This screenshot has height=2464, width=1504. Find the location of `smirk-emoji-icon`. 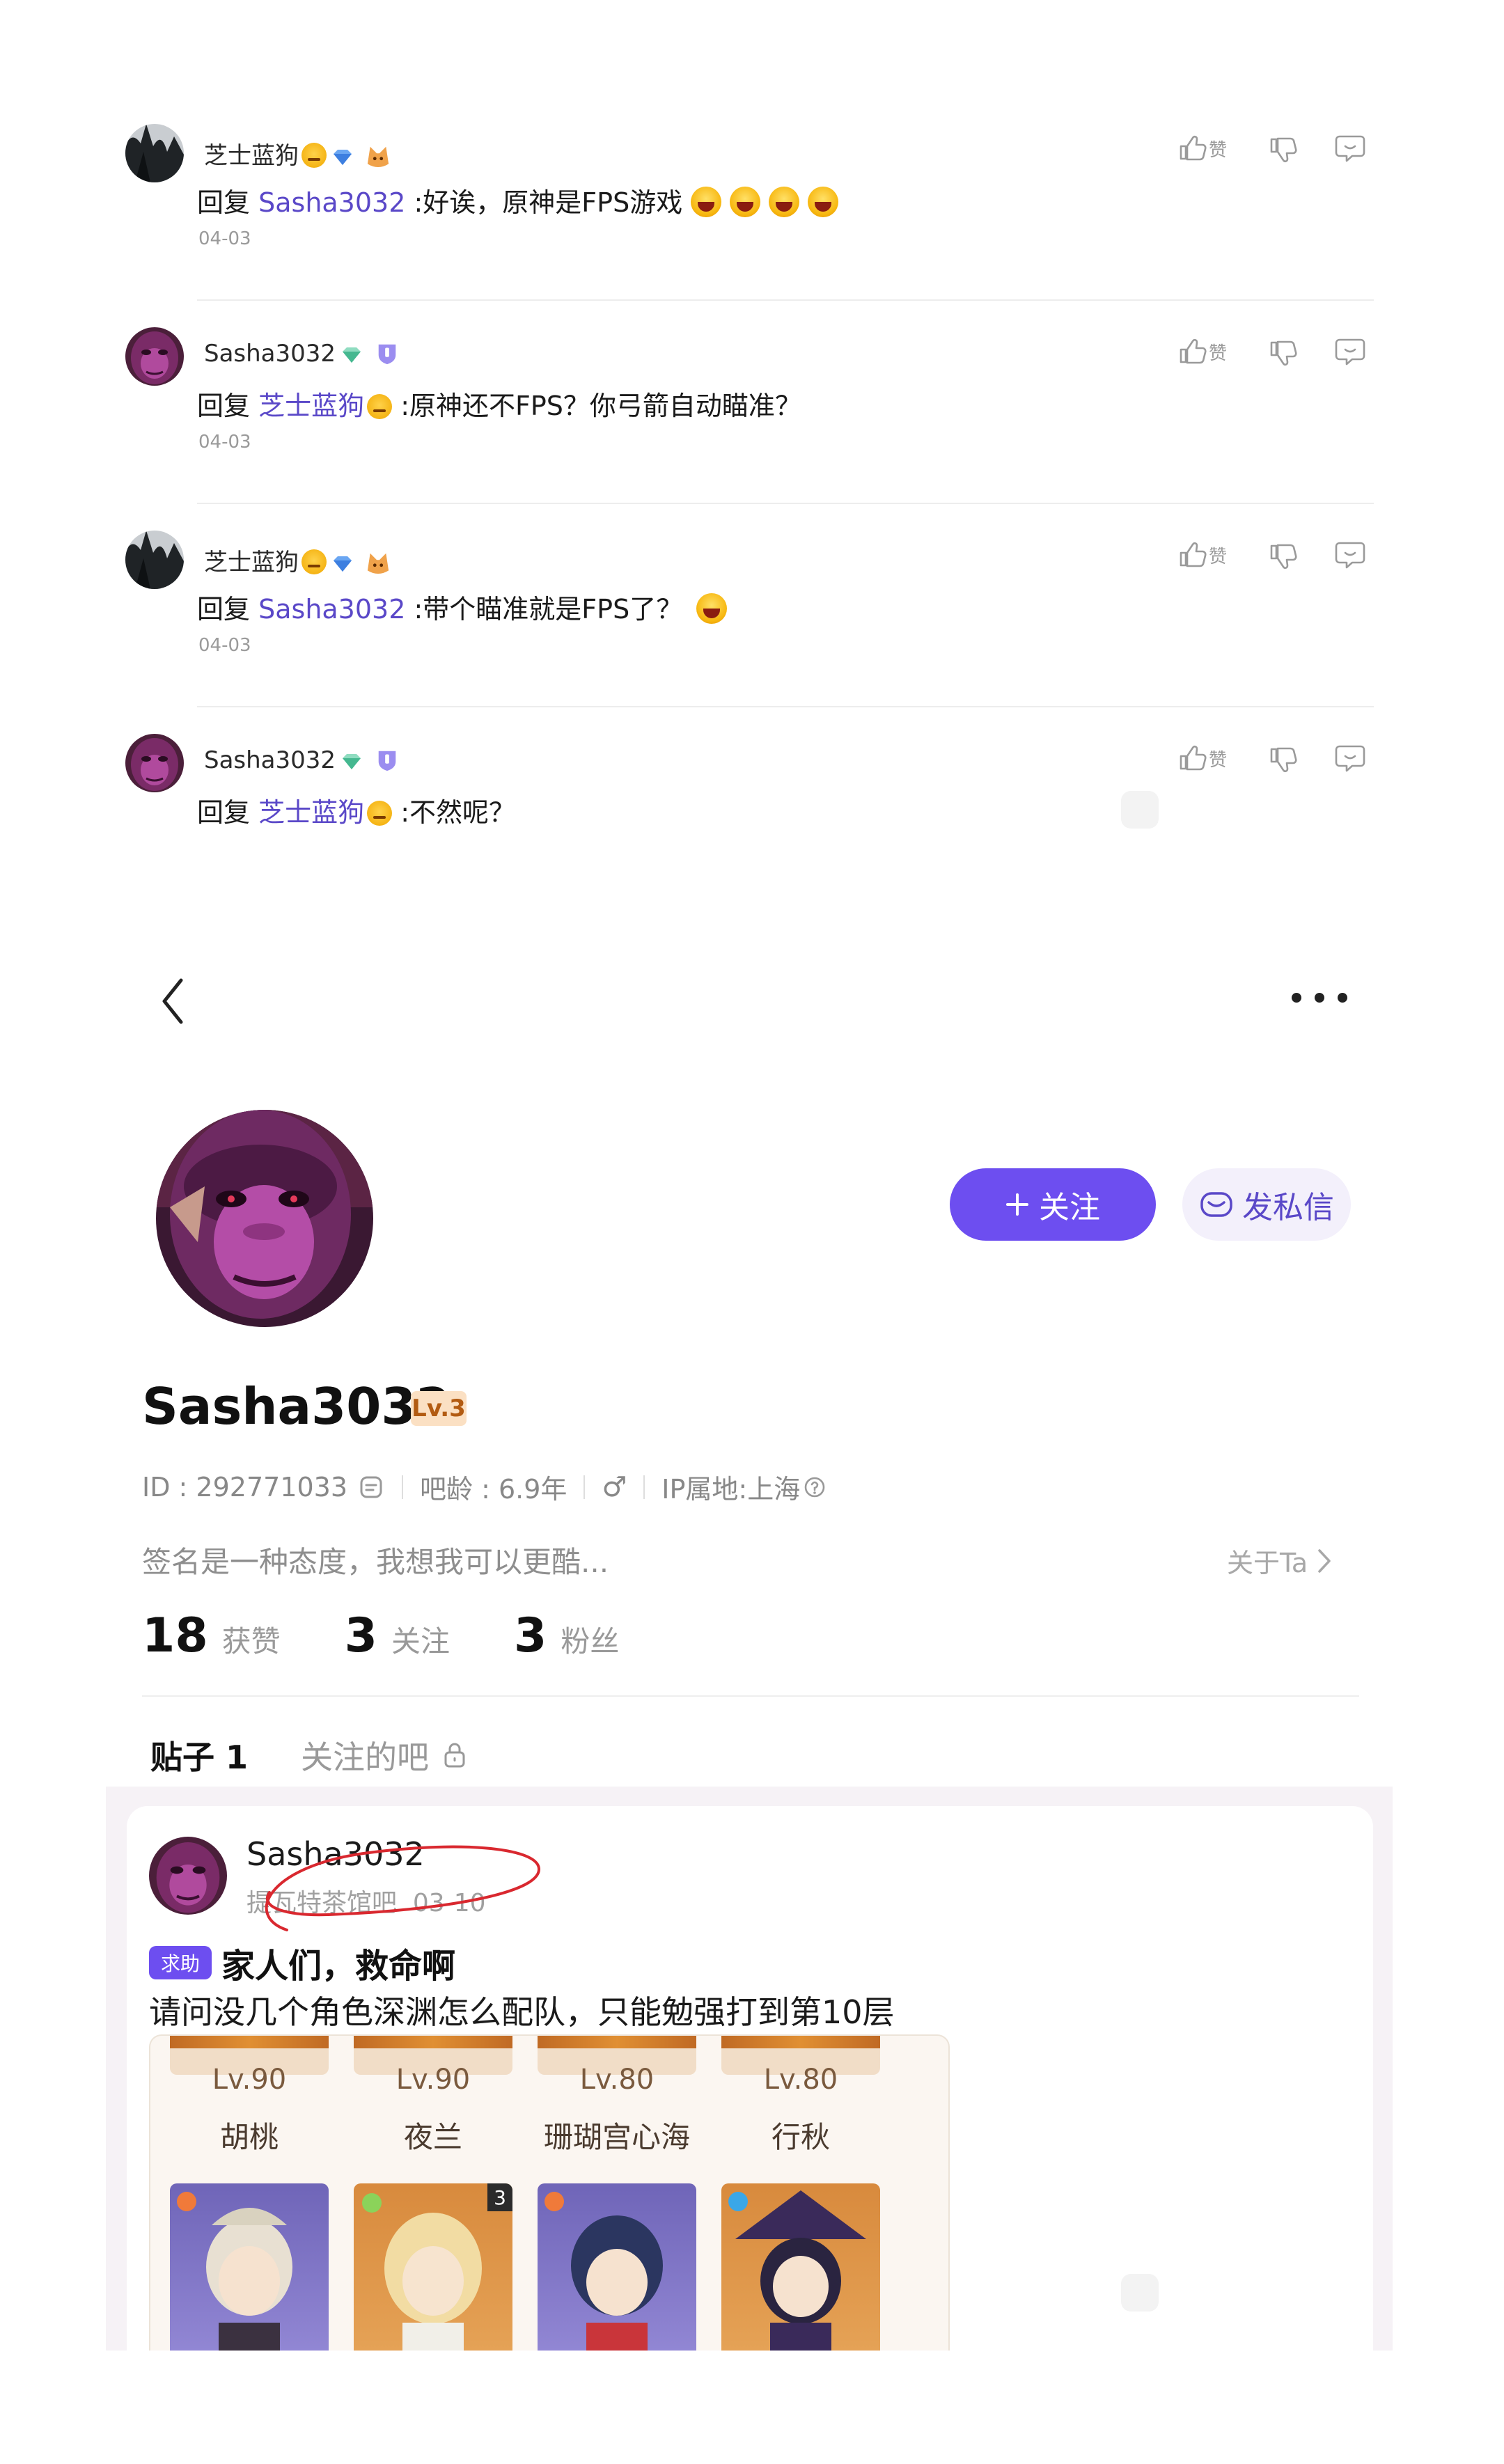

smirk-emoji-icon is located at coordinates (314, 561).